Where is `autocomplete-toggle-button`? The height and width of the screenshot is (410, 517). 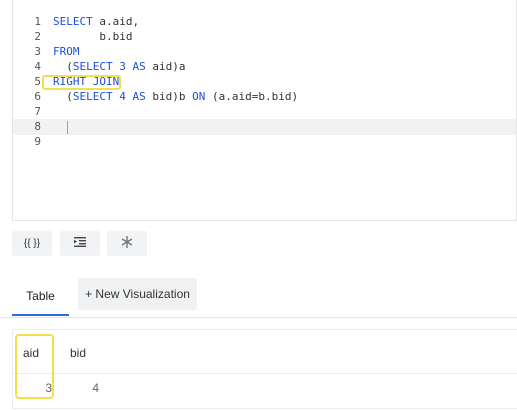 autocomplete-toggle-button is located at coordinates (127, 243).